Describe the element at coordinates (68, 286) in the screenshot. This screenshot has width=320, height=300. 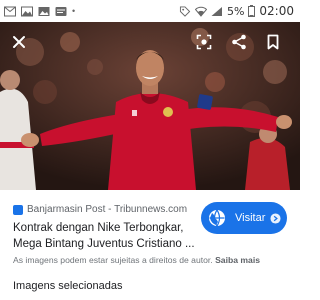
I see `selected-images-heading: Imagens selecionadas` at that location.